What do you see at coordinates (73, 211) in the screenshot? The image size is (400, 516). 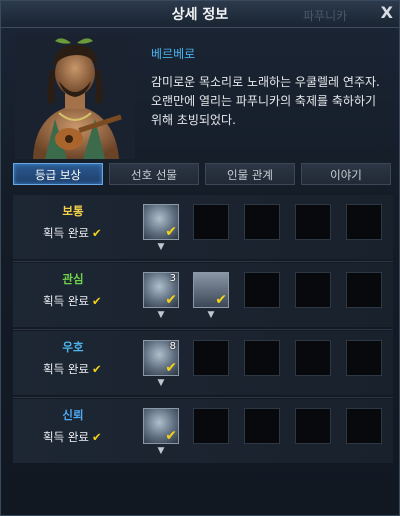 I see `grade-label: 보통` at bounding box center [73, 211].